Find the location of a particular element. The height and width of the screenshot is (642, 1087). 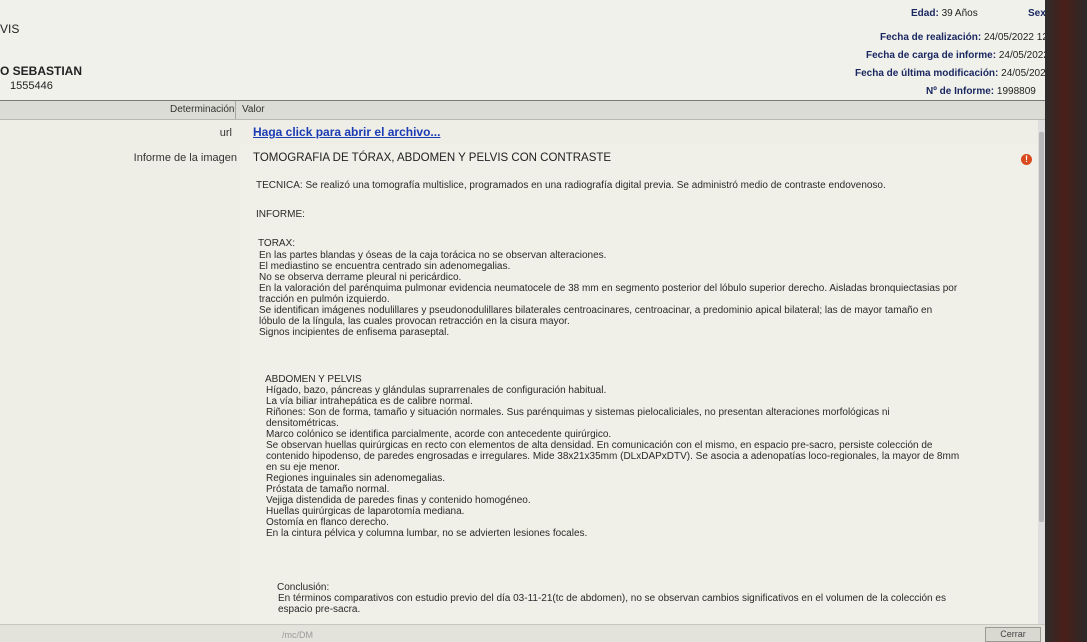

sex-field: Sexo: M is located at coordinates (1036, 13).